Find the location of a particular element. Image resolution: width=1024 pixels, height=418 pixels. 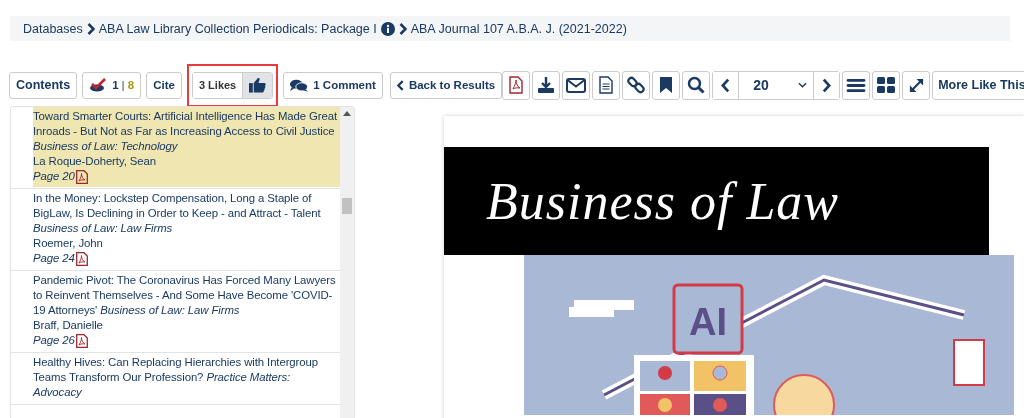

article-title: Toward Smarter Courts: Artificial Intelligence Has Made Great Inroads - But Not as Far as Increasing Access to Civil Justice Business of Law: Technology is located at coordinates (186, 131).